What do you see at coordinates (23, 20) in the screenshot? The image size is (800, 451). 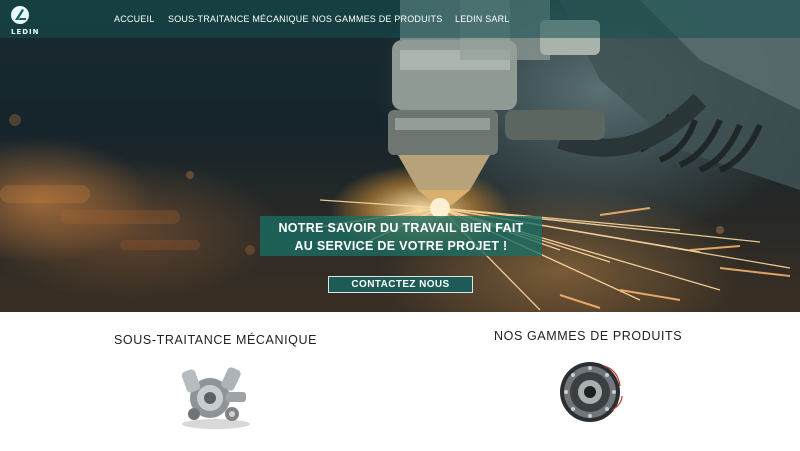 I see `ledin-logo: LEDIN` at bounding box center [23, 20].